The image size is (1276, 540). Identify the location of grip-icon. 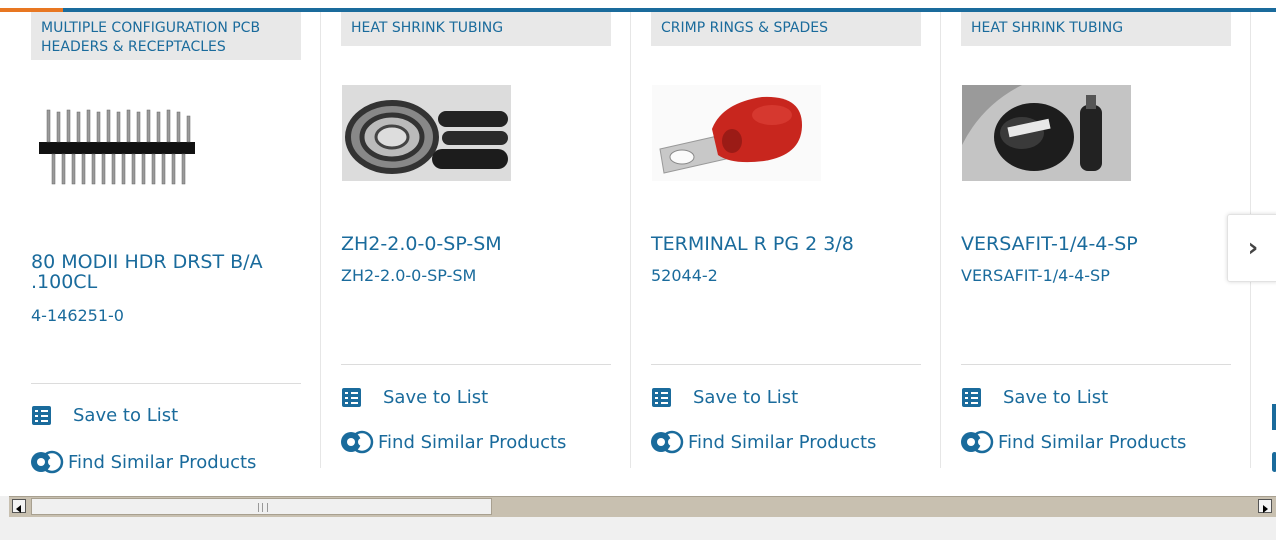
(263, 507).